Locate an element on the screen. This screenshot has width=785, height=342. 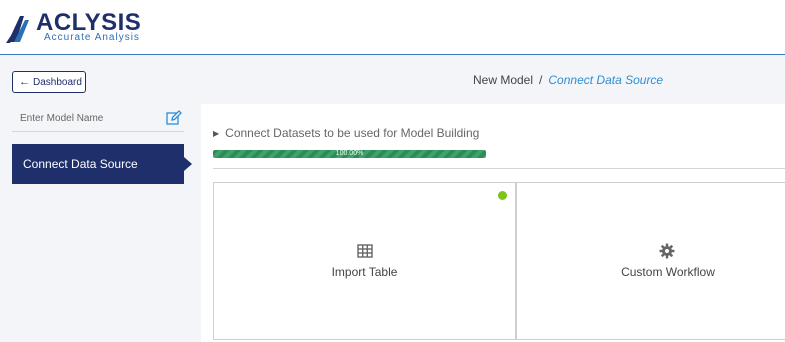
brand-tagline: Accurate Analysis is located at coordinates (92, 37).